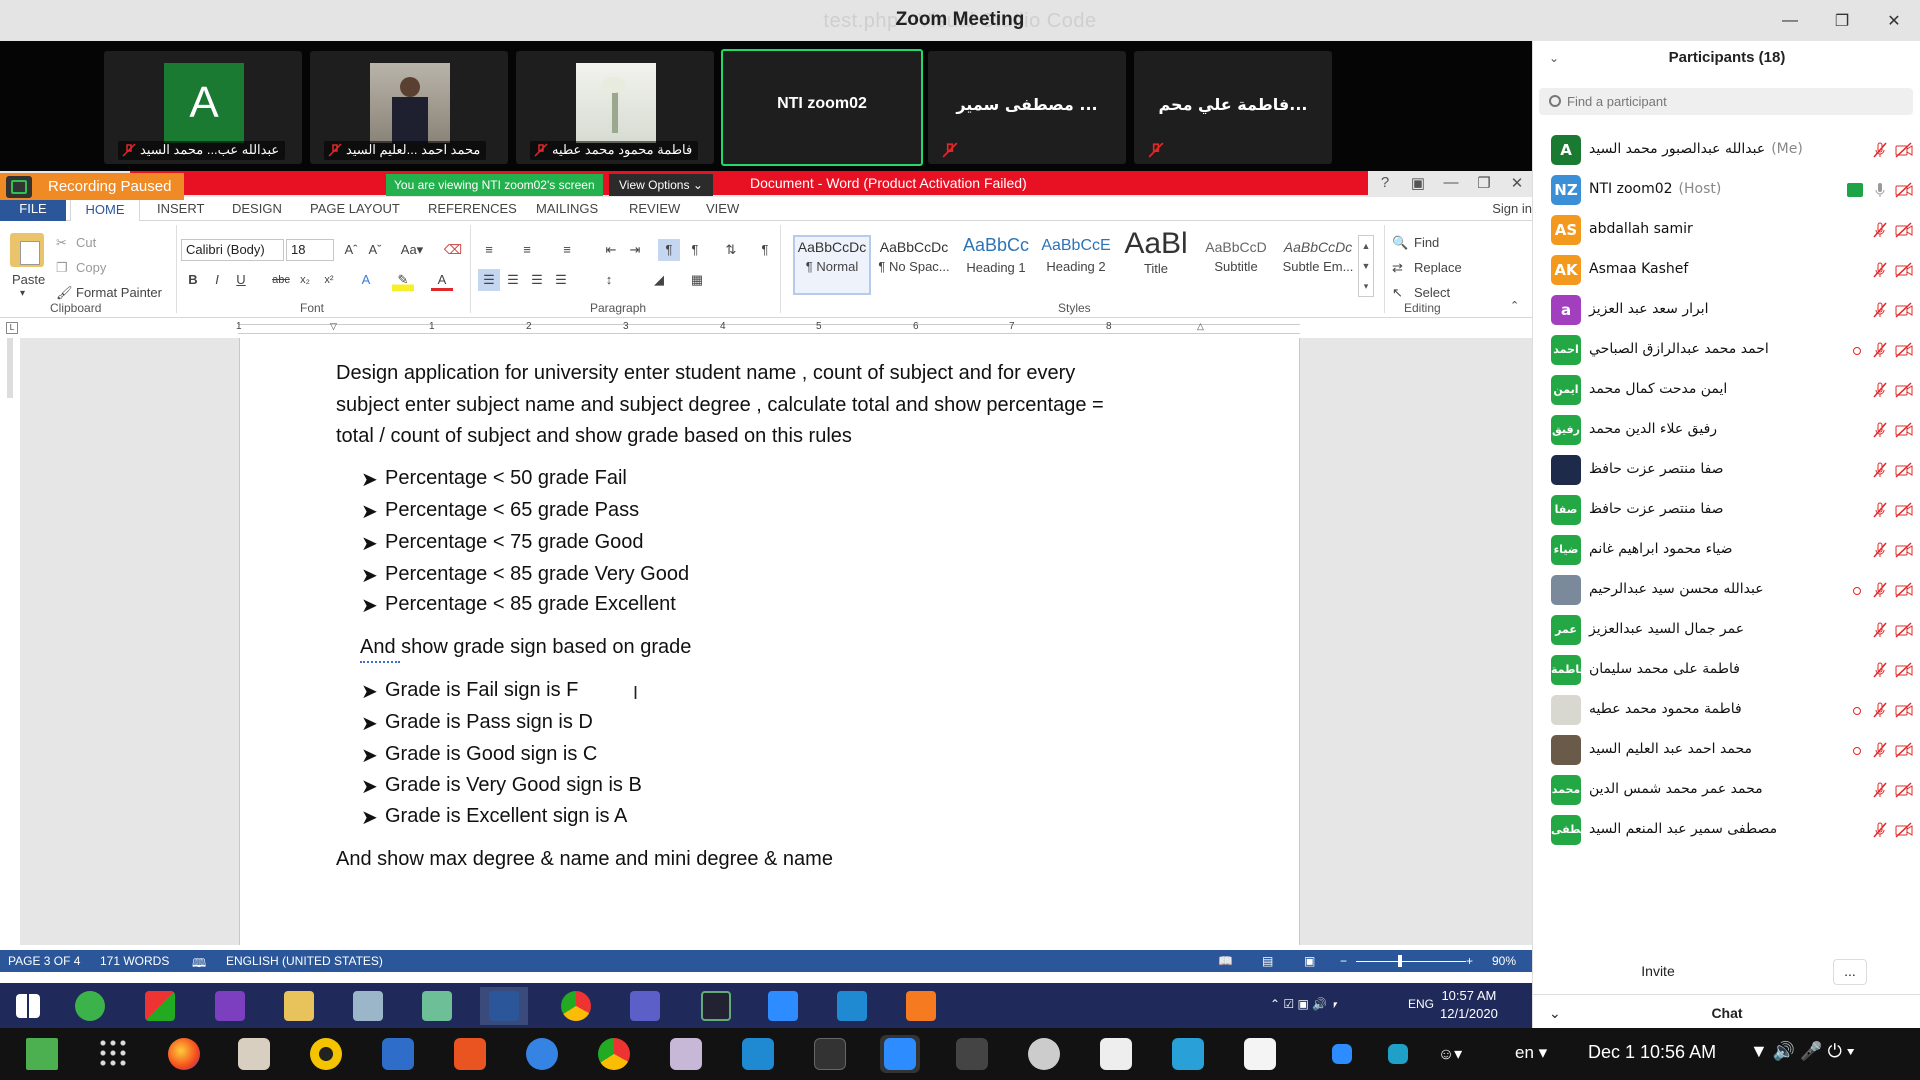  I want to click on style-heading-1: AaBbCc Heading 1, so click(996, 263).